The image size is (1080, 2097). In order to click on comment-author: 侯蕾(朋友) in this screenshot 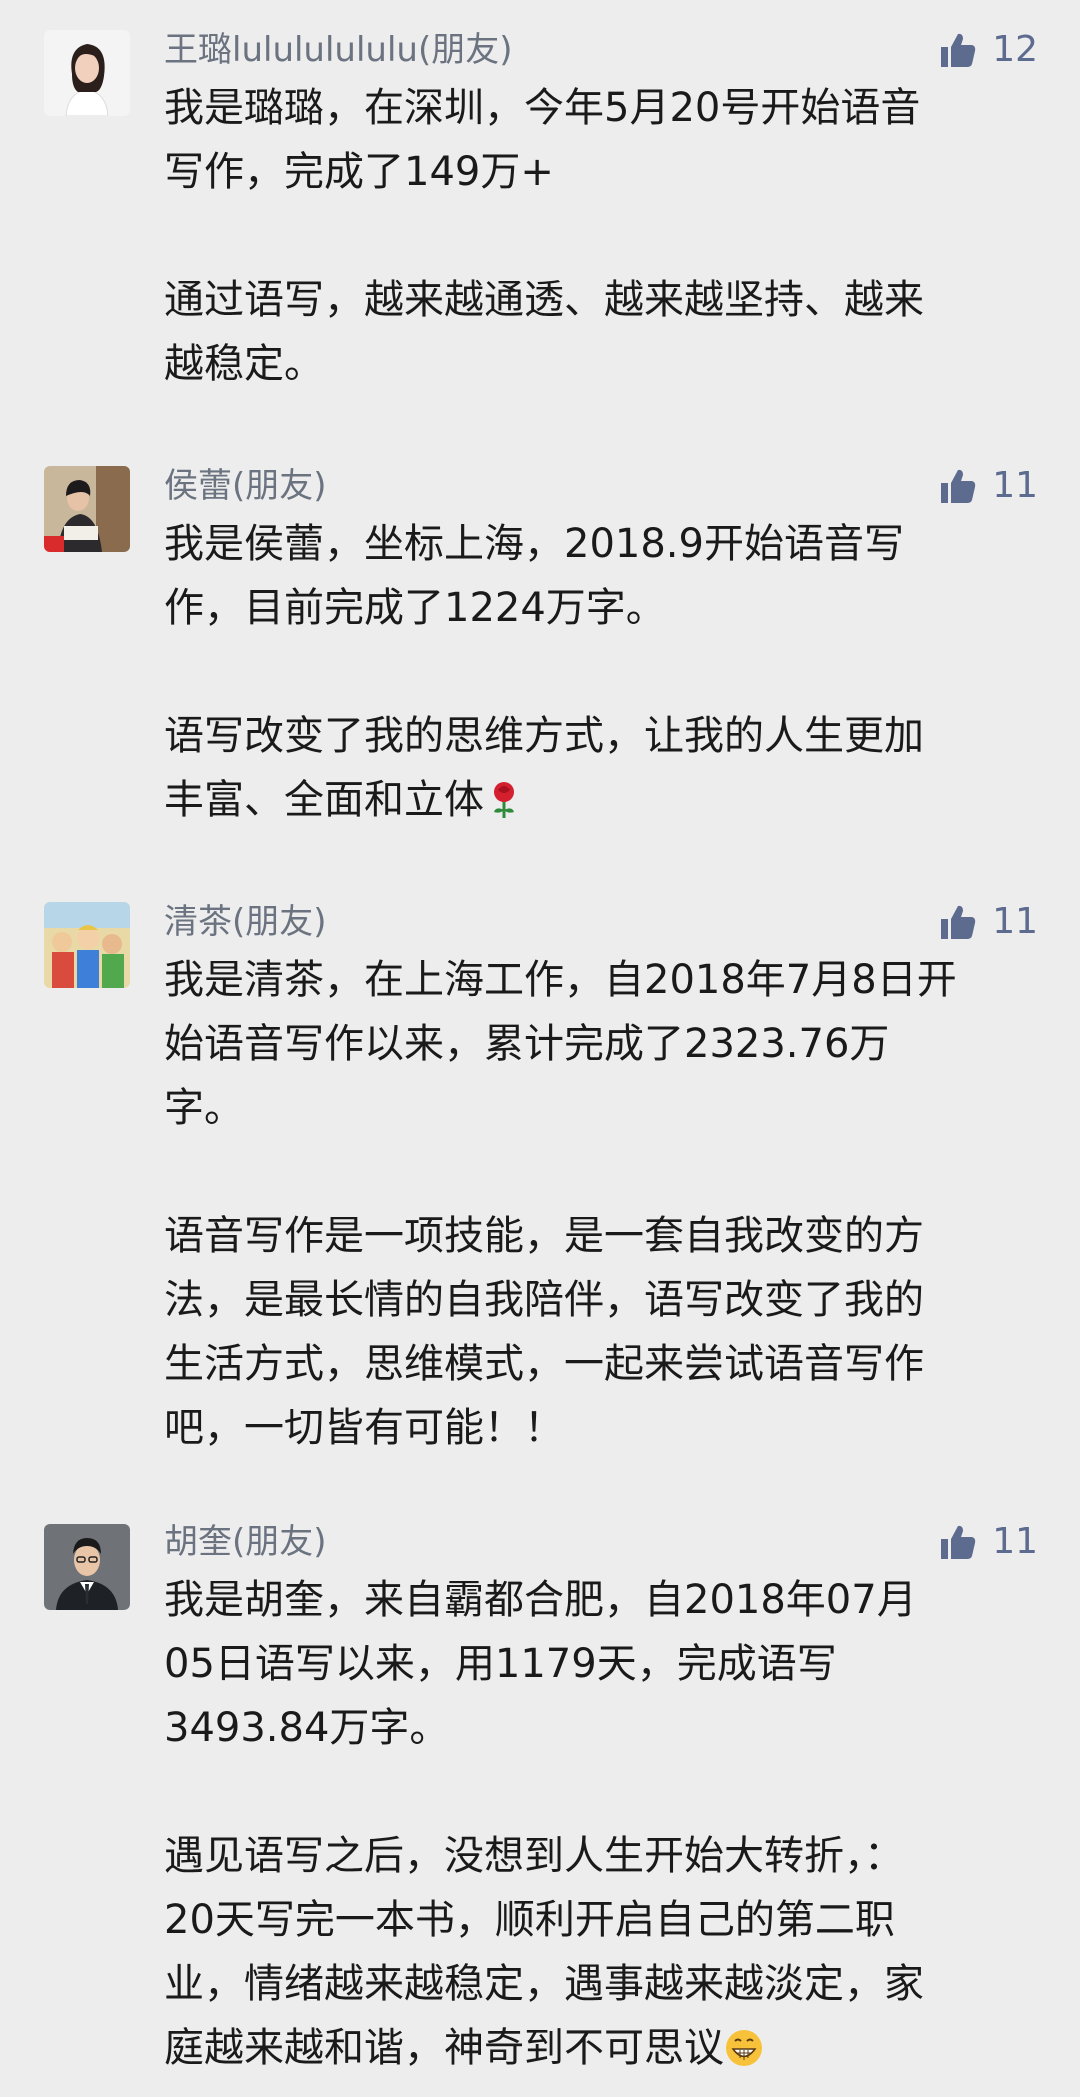, I will do `click(245, 486)`.